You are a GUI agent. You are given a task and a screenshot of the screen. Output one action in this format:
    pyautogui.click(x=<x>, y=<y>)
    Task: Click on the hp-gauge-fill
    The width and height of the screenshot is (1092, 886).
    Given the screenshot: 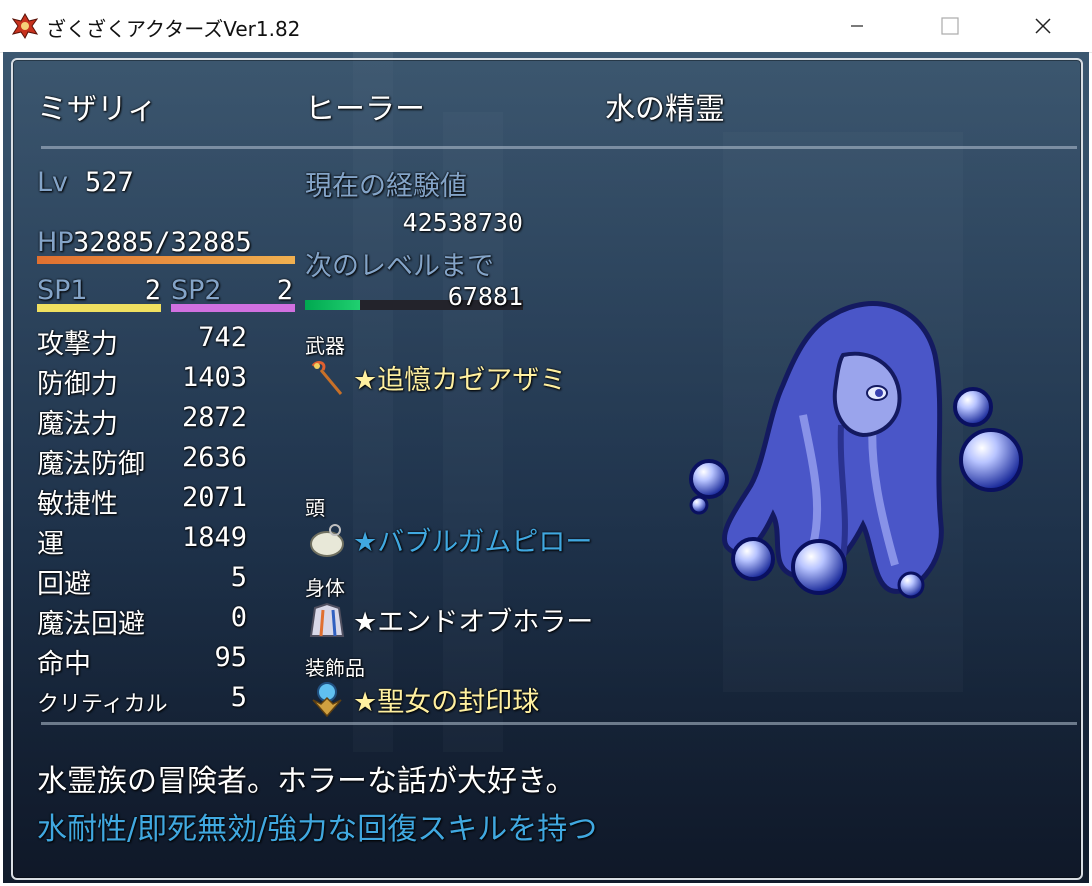 What is the action you would take?
    pyautogui.click(x=166, y=260)
    